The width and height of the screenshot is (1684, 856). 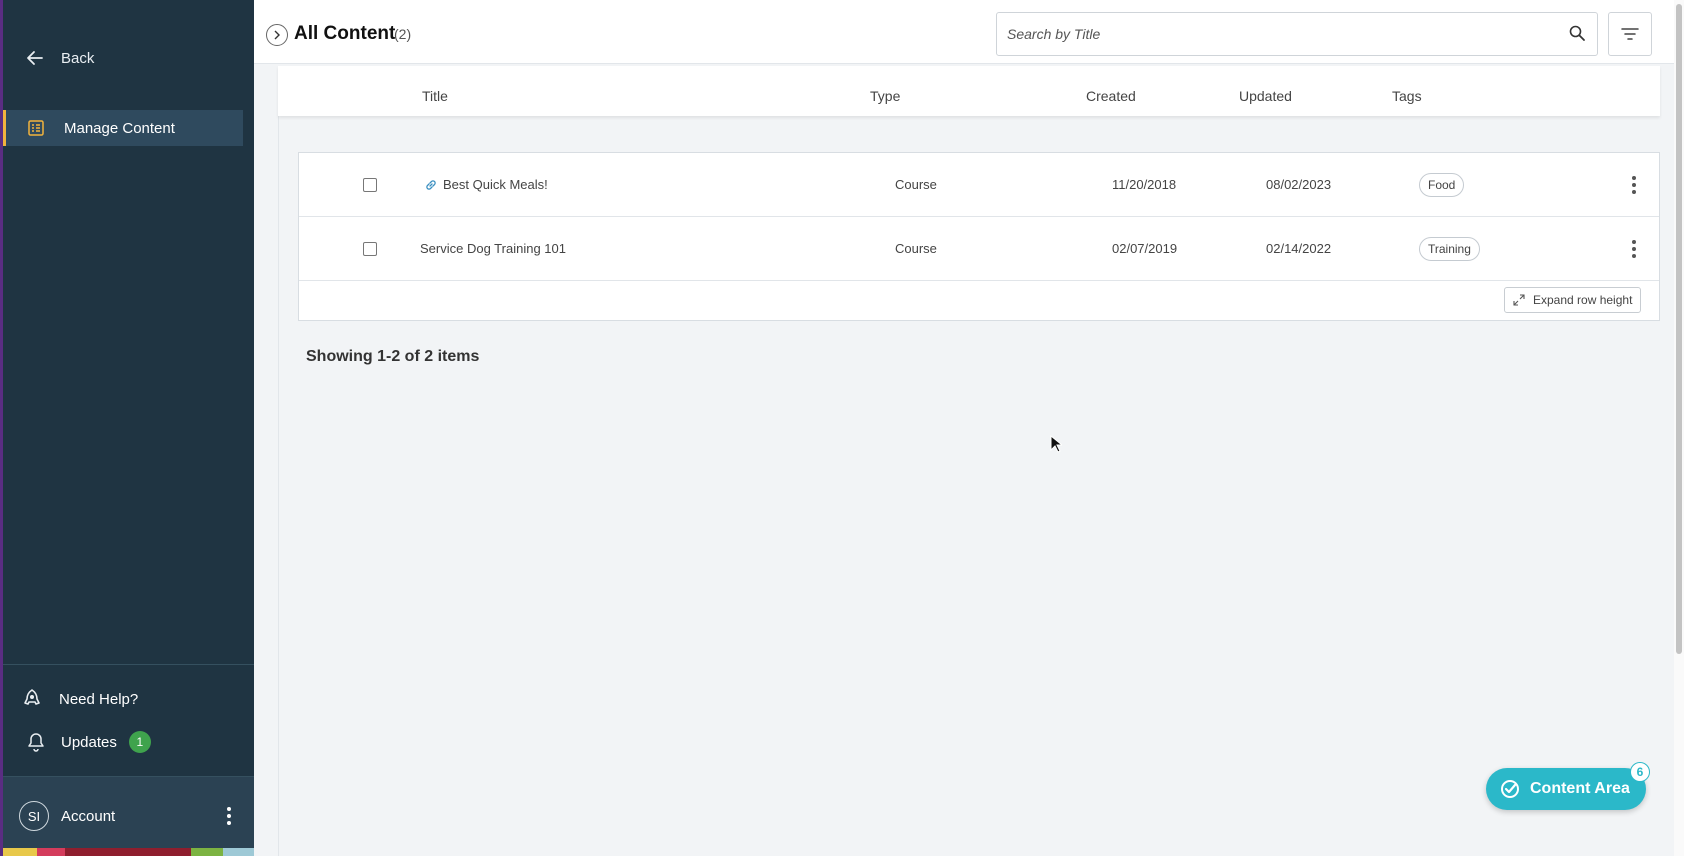 What do you see at coordinates (128, 852) in the screenshot?
I see `color-stripe` at bounding box center [128, 852].